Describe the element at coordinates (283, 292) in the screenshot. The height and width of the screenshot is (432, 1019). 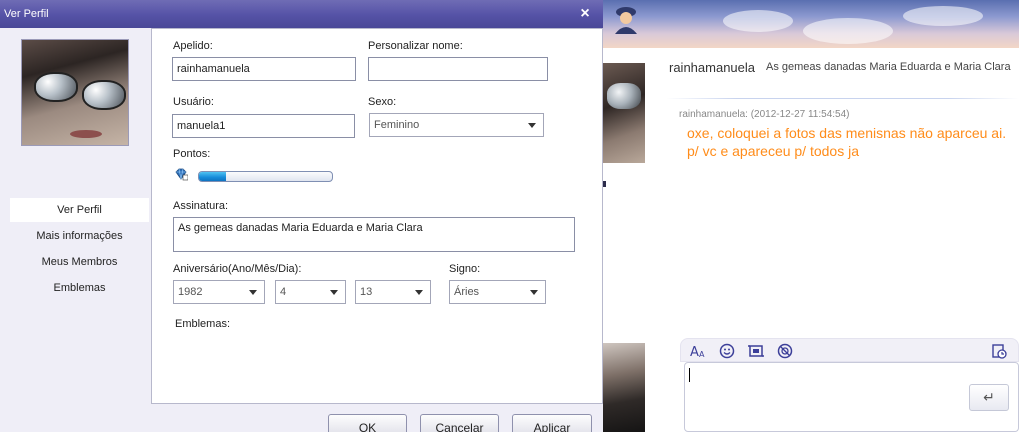
I see `mes-value: 4` at that location.